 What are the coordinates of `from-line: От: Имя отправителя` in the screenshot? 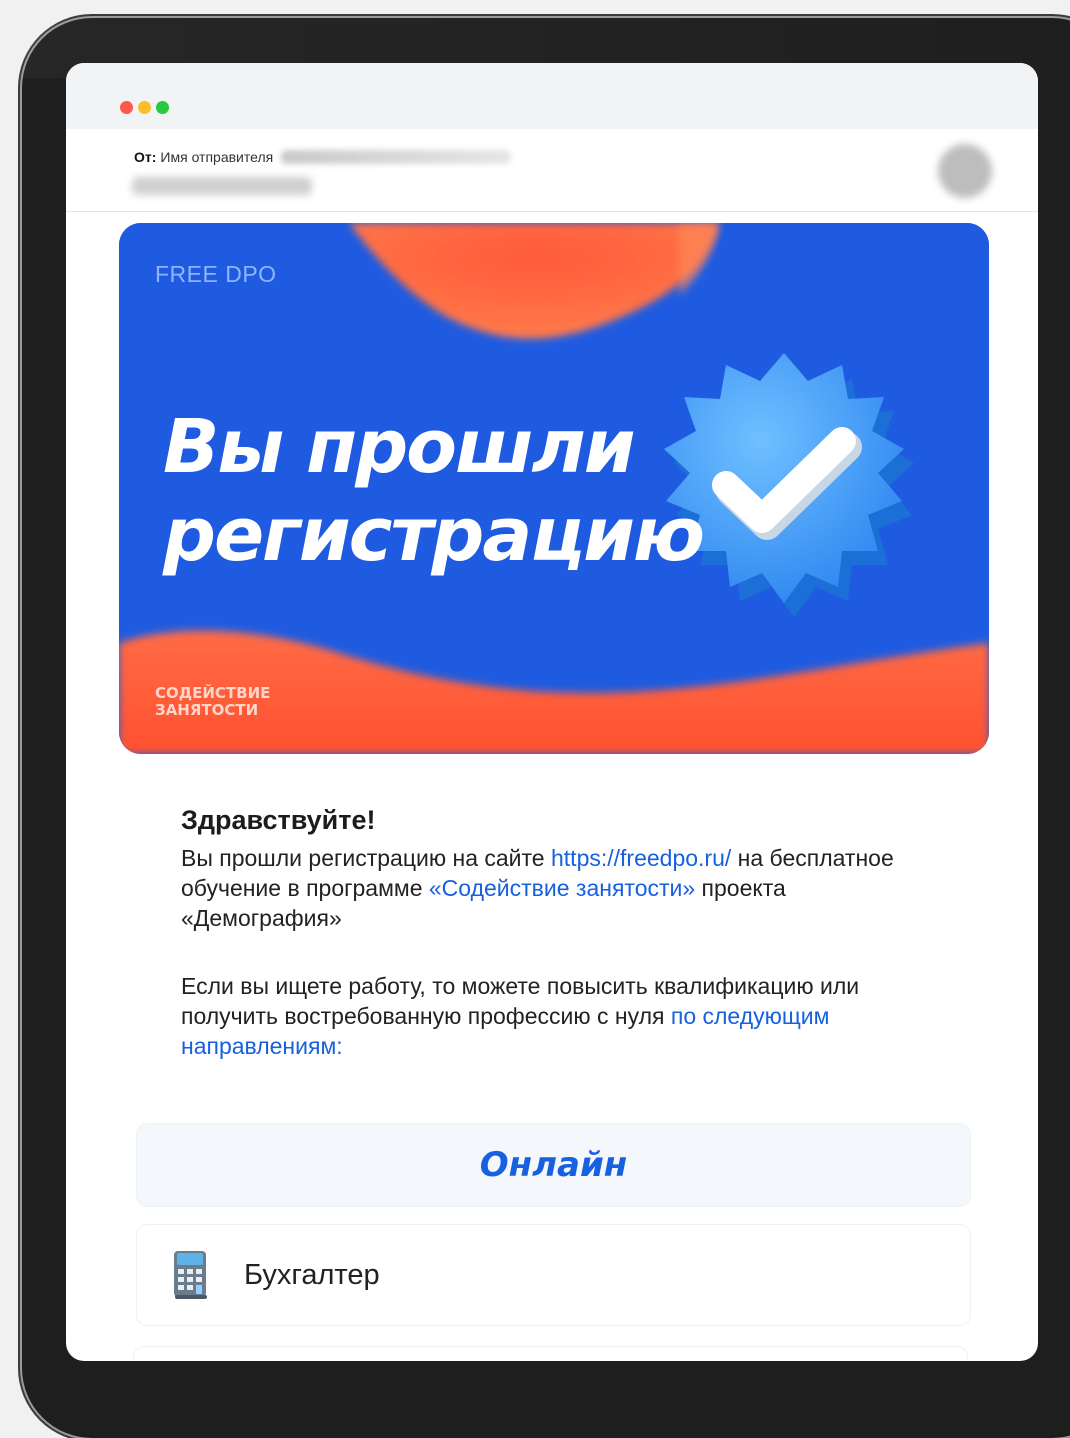 It's located at (323, 157).